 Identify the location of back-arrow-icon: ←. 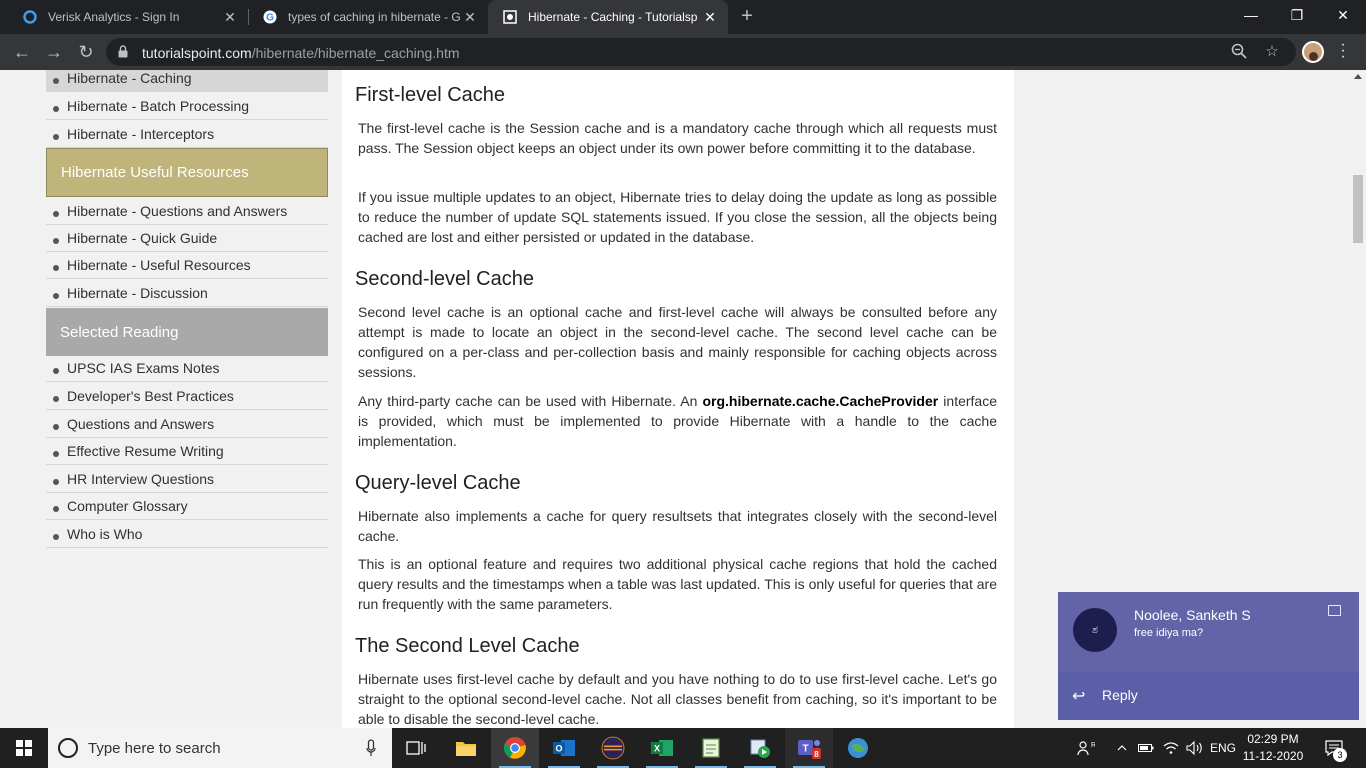
(22, 52).